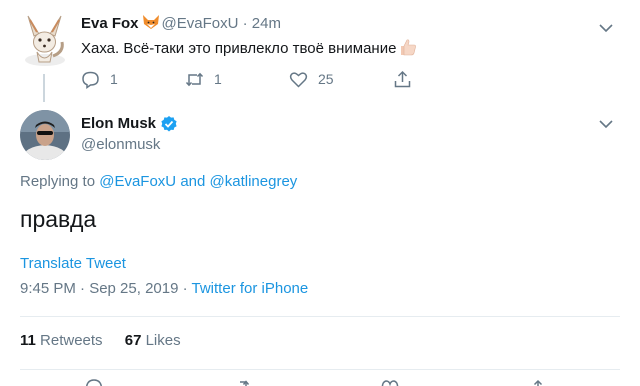 The height and width of the screenshot is (386, 640). I want to click on author-name-row: Elon Musk, so click(129, 124).